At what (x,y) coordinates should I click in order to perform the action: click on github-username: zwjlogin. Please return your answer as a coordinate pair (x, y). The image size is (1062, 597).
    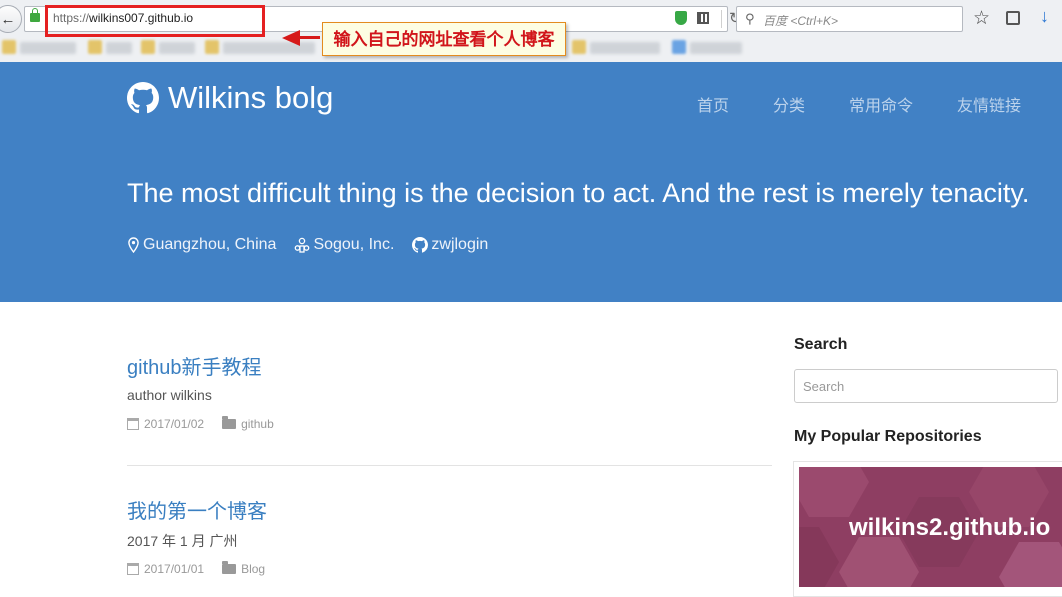
    Looking at the image, I should click on (460, 244).